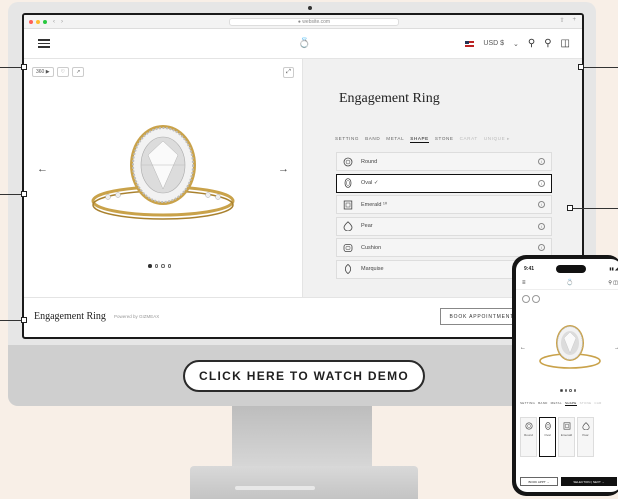 This screenshot has height=499, width=618. I want to click on shape-option: Cushion i, so click(444, 247).